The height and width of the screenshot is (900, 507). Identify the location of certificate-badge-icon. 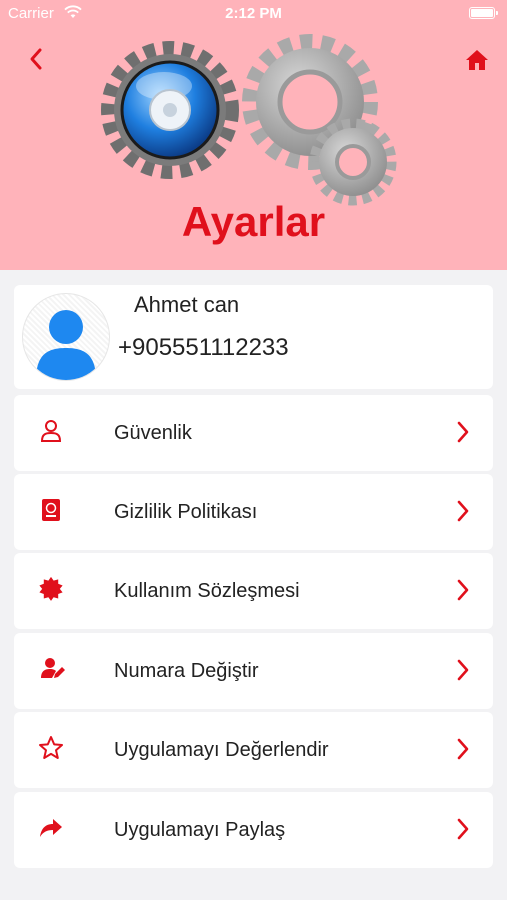
(51, 588).